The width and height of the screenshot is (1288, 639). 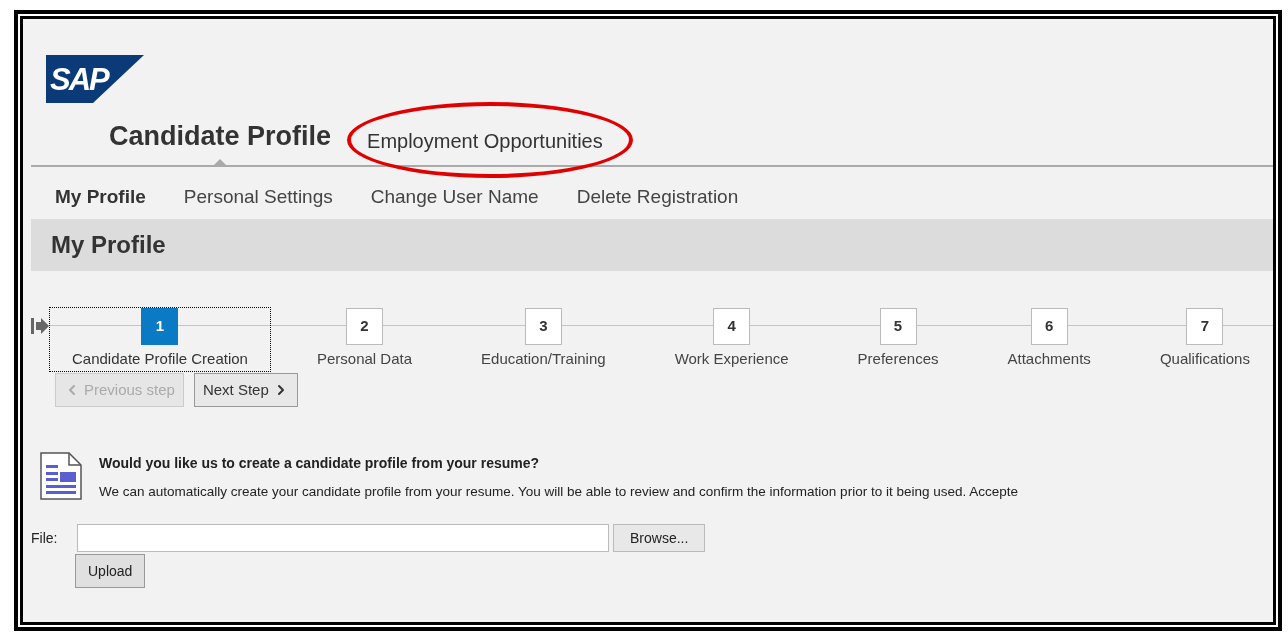 I want to click on resume-description: We can automatically create your candidate profile from your resume. You will be able to review and confirm the information prior to it being used. Accepte, so click(x=558, y=492).